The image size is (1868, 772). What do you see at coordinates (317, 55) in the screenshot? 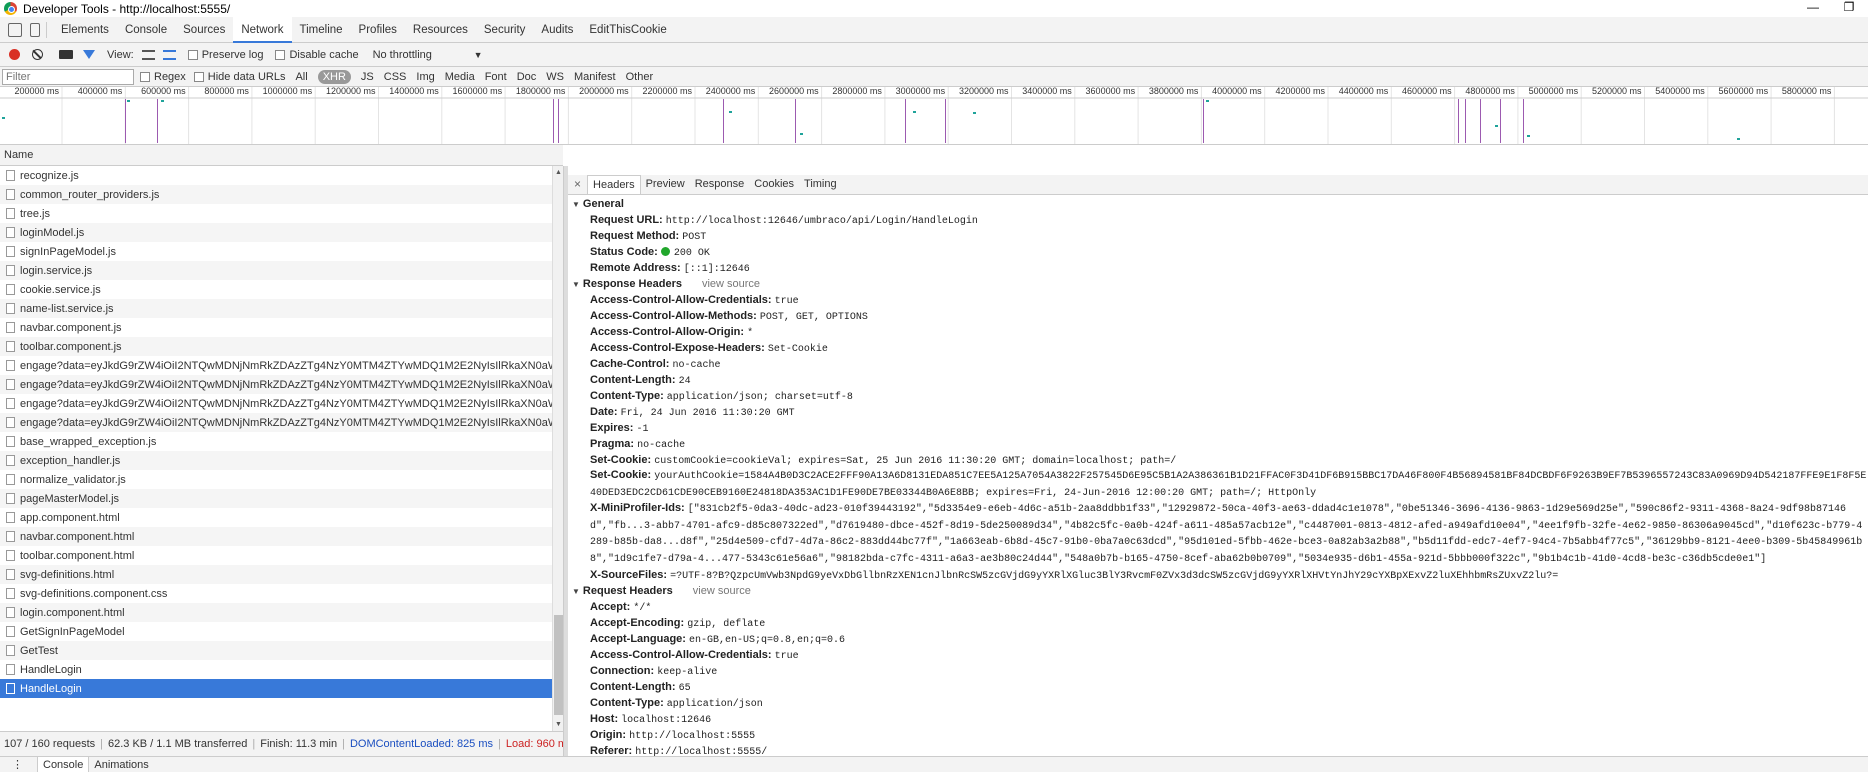
I see `disable-cache-checkbox: Disable cache` at bounding box center [317, 55].